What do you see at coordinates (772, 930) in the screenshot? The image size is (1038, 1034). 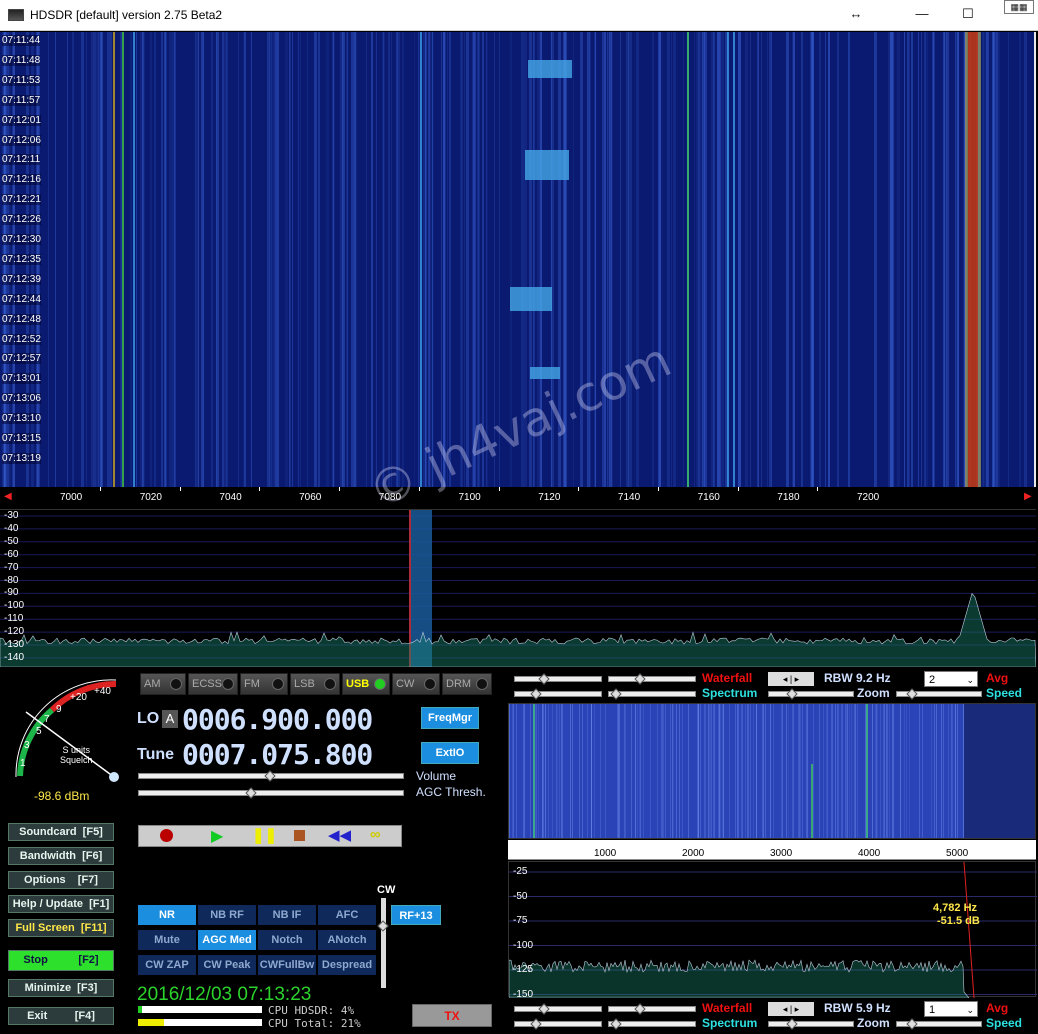 I see `audio-spectrum: -25 -50 -75 -100 -125 -150 4,782 Hz -51.5 dB` at bounding box center [772, 930].